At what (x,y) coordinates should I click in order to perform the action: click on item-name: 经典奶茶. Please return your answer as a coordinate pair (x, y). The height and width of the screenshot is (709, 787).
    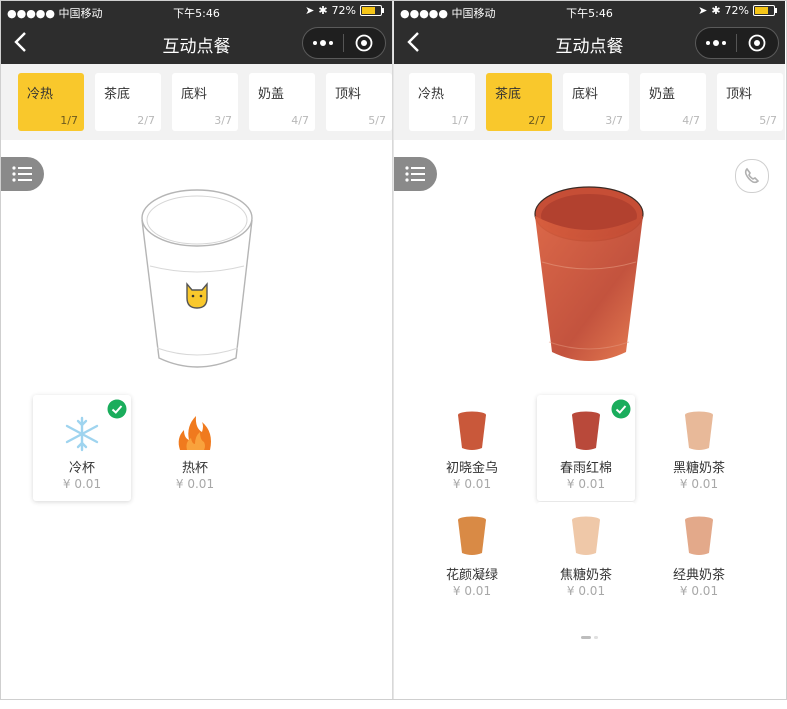
    Looking at the image, I should click on (698, 575).